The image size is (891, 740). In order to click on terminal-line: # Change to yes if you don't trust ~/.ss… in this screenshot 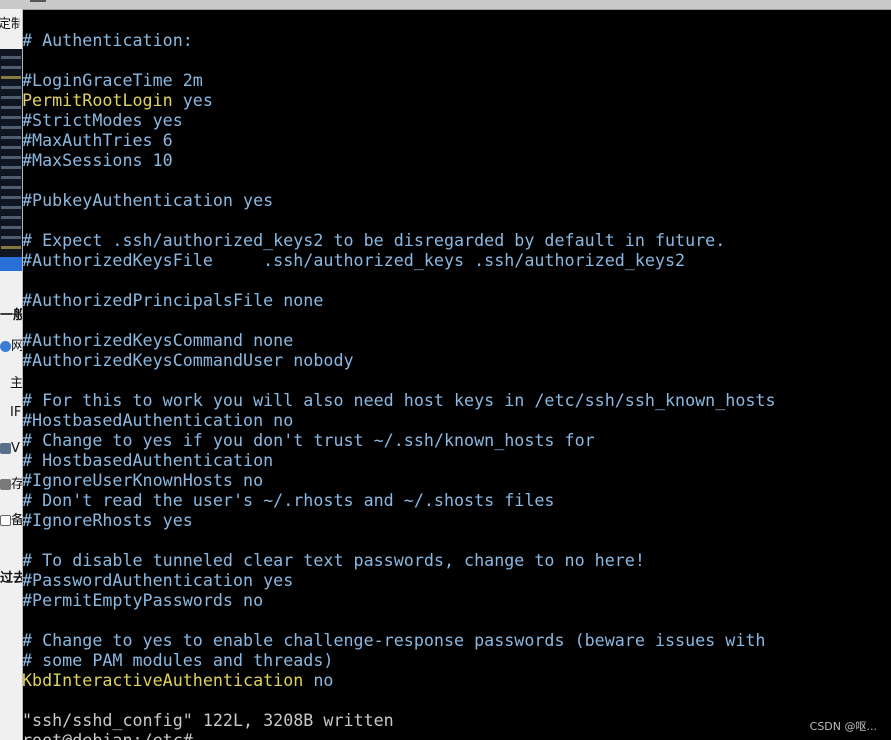, I will do `click(308, 440)`.